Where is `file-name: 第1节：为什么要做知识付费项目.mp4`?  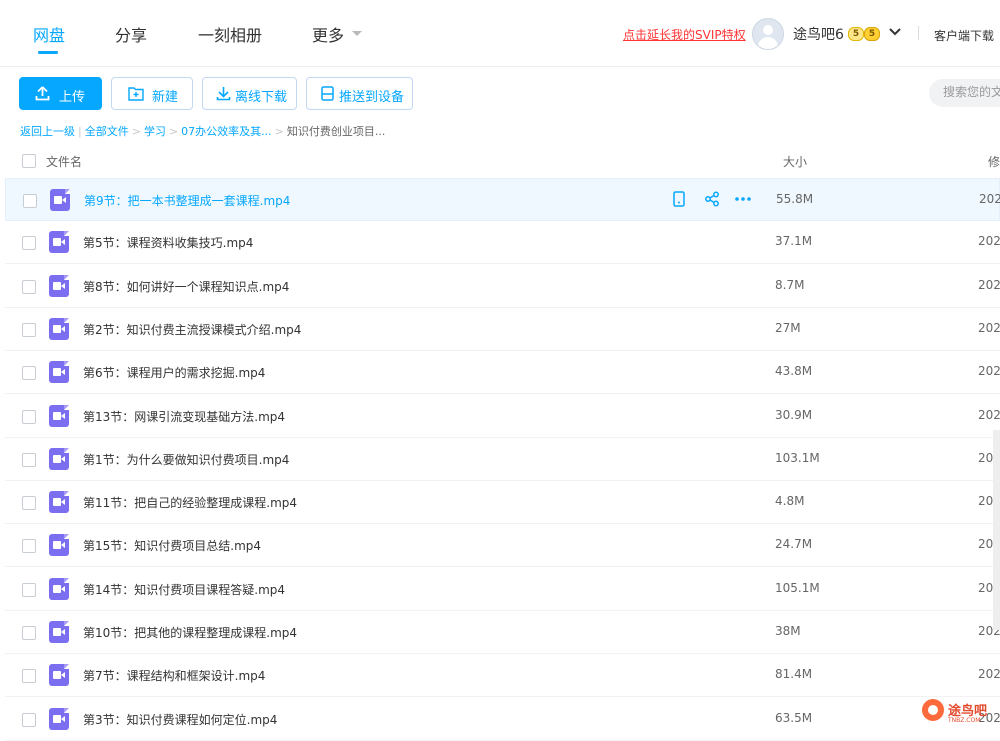 file-name: 第1节：为什么要做知识付费项目.mp4 is located at coordinates (186, 459).